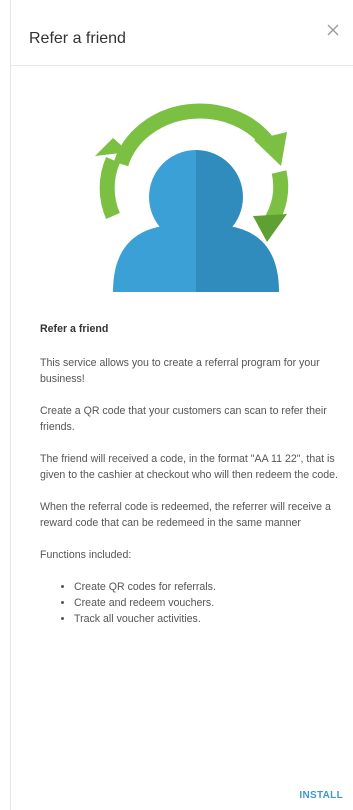  I want to click on close-button, so click(333, 30).